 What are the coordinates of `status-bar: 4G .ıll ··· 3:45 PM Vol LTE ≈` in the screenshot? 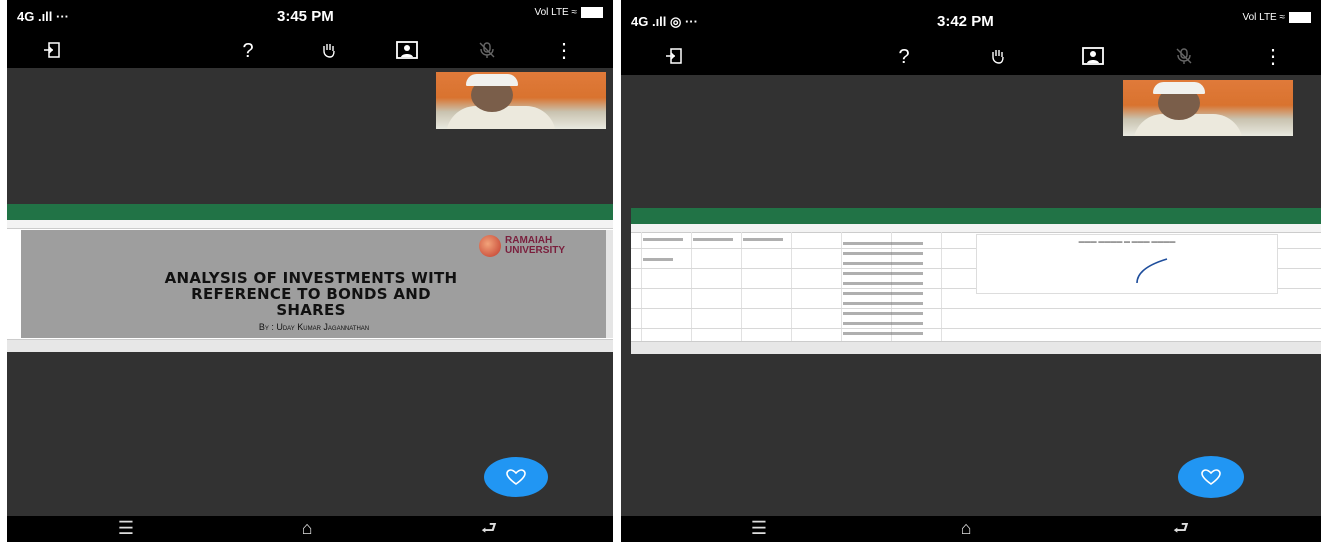 It's located at (310, 17).